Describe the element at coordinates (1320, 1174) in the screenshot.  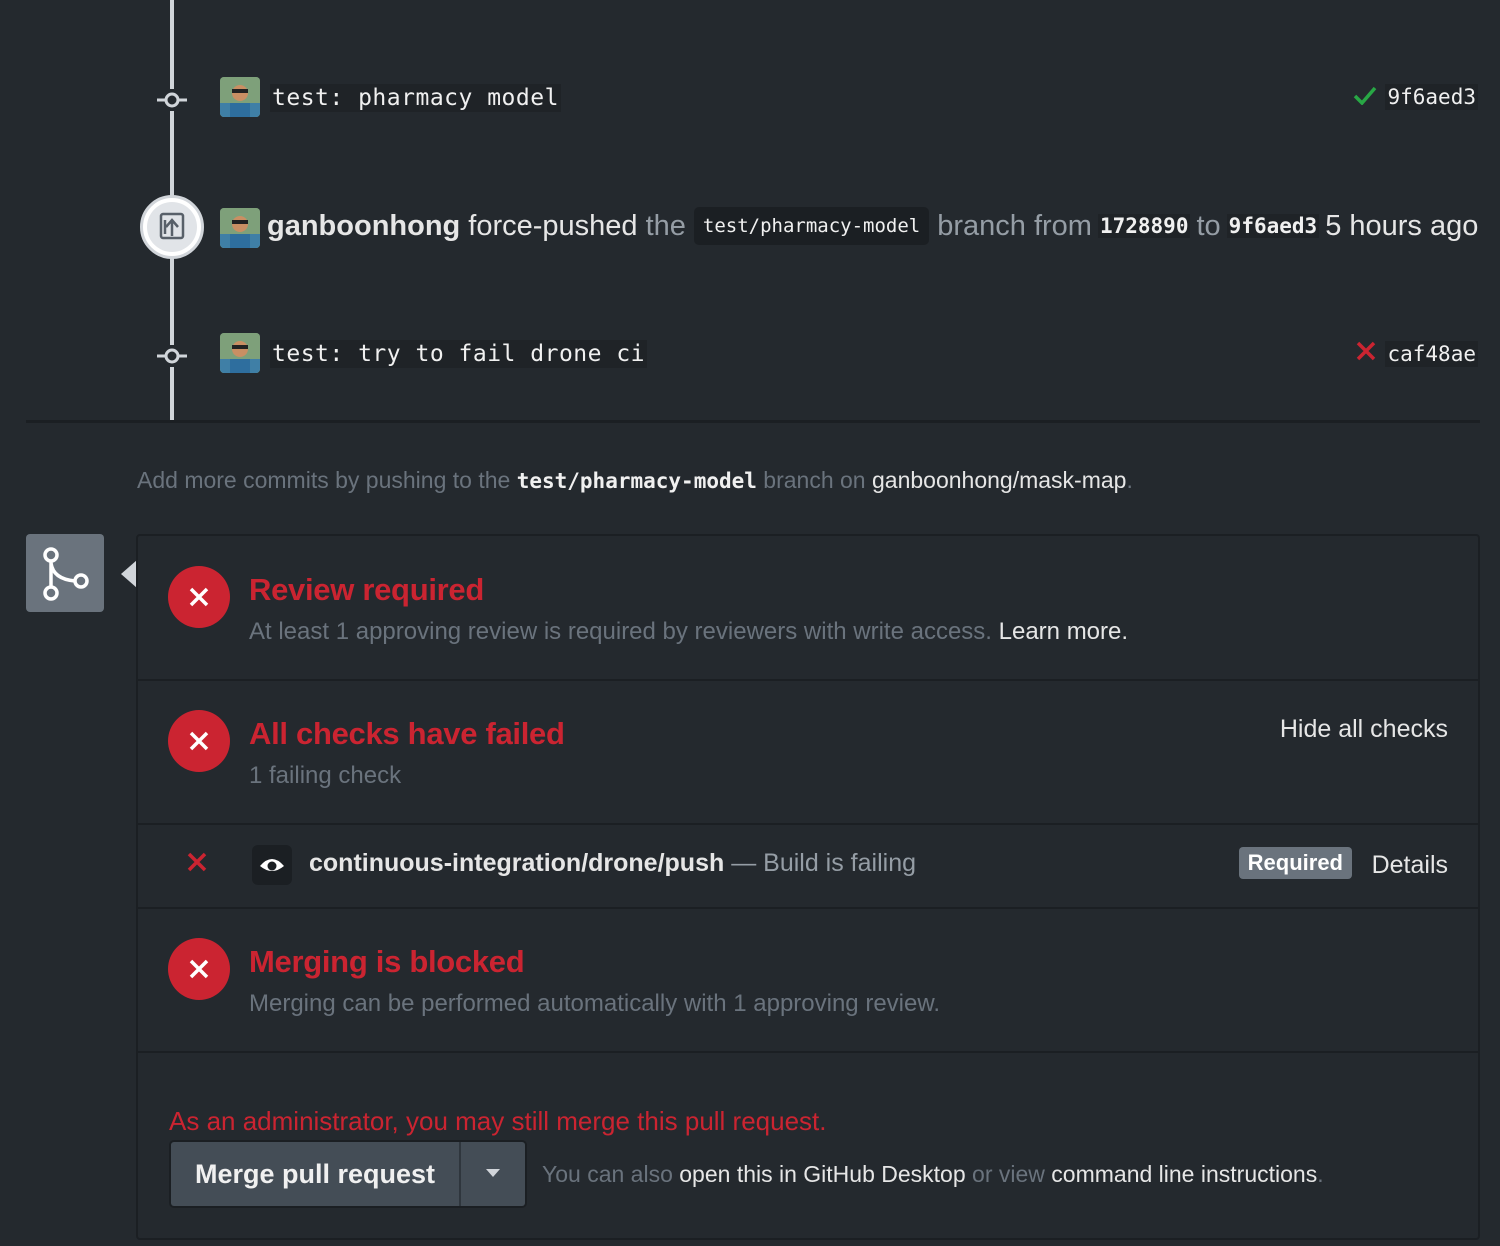
I see `alt-suffix: .` at that location.